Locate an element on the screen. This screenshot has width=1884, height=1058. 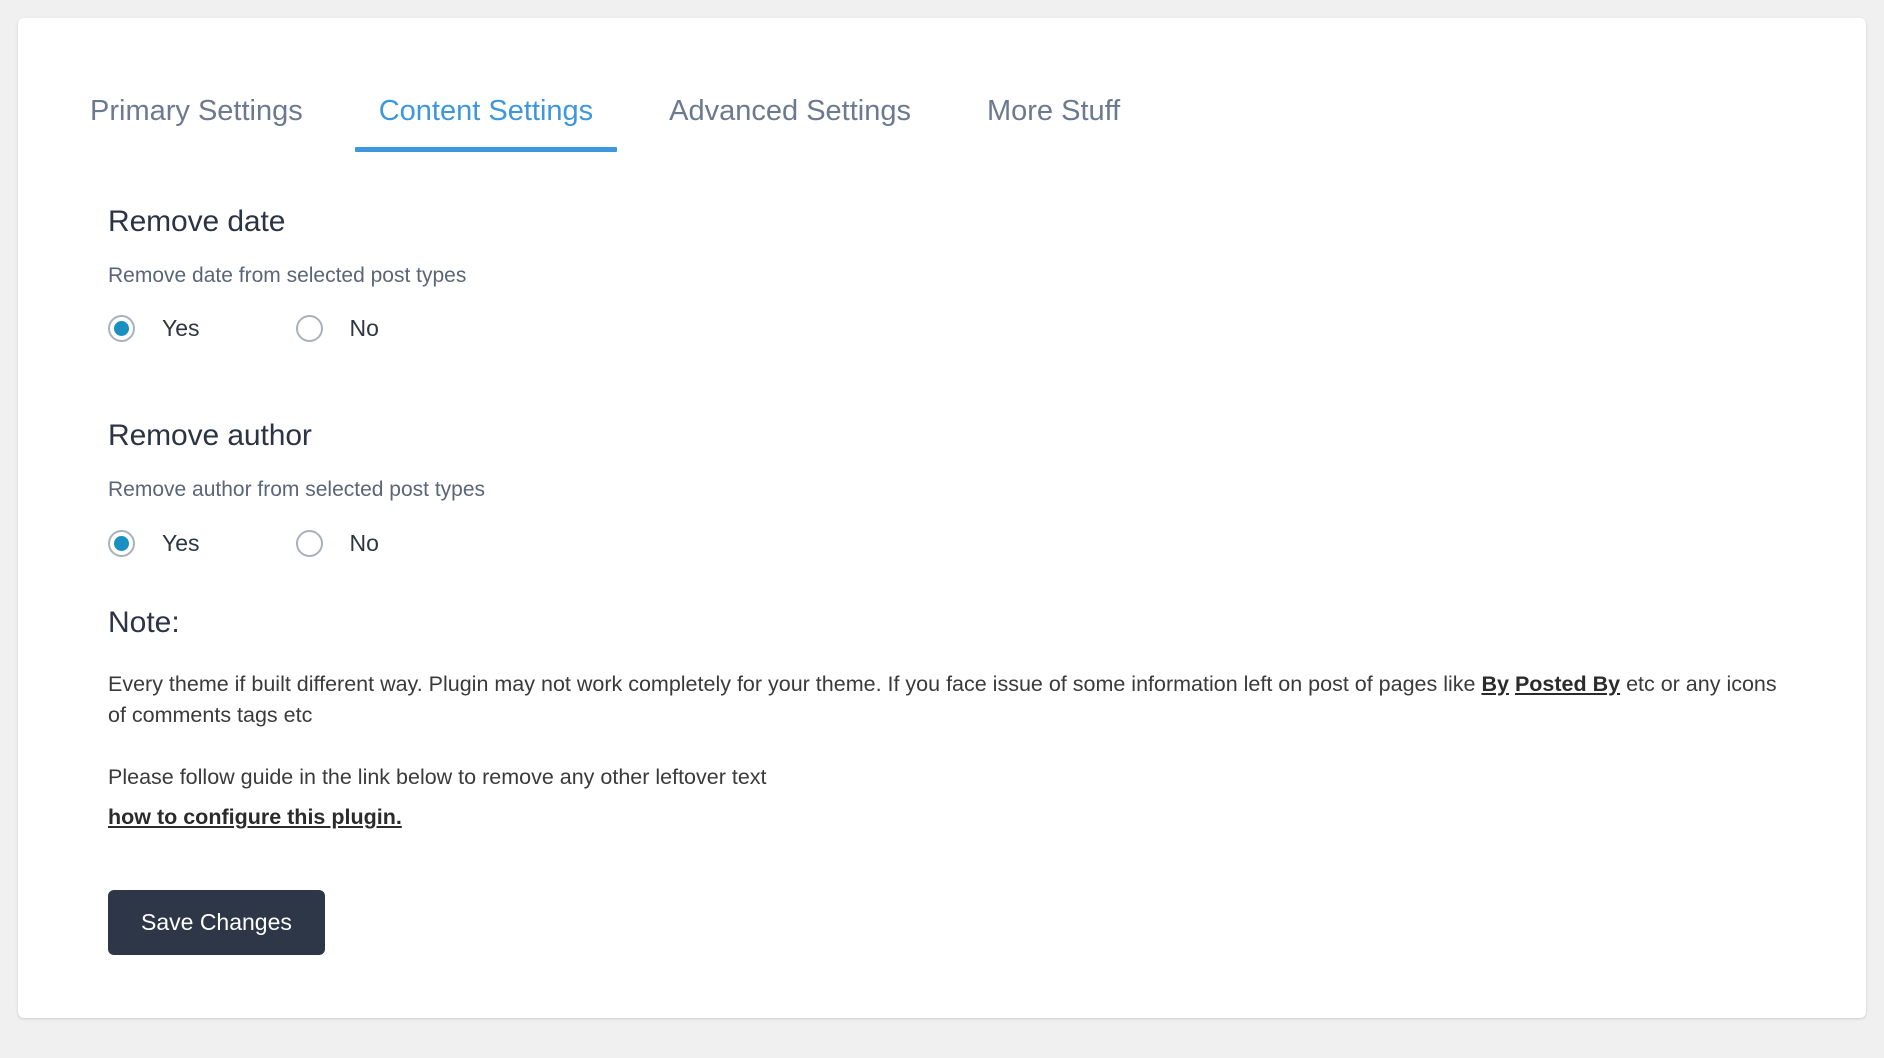
tab-content-settings: Content Settings is located at coordinates (486, 123).